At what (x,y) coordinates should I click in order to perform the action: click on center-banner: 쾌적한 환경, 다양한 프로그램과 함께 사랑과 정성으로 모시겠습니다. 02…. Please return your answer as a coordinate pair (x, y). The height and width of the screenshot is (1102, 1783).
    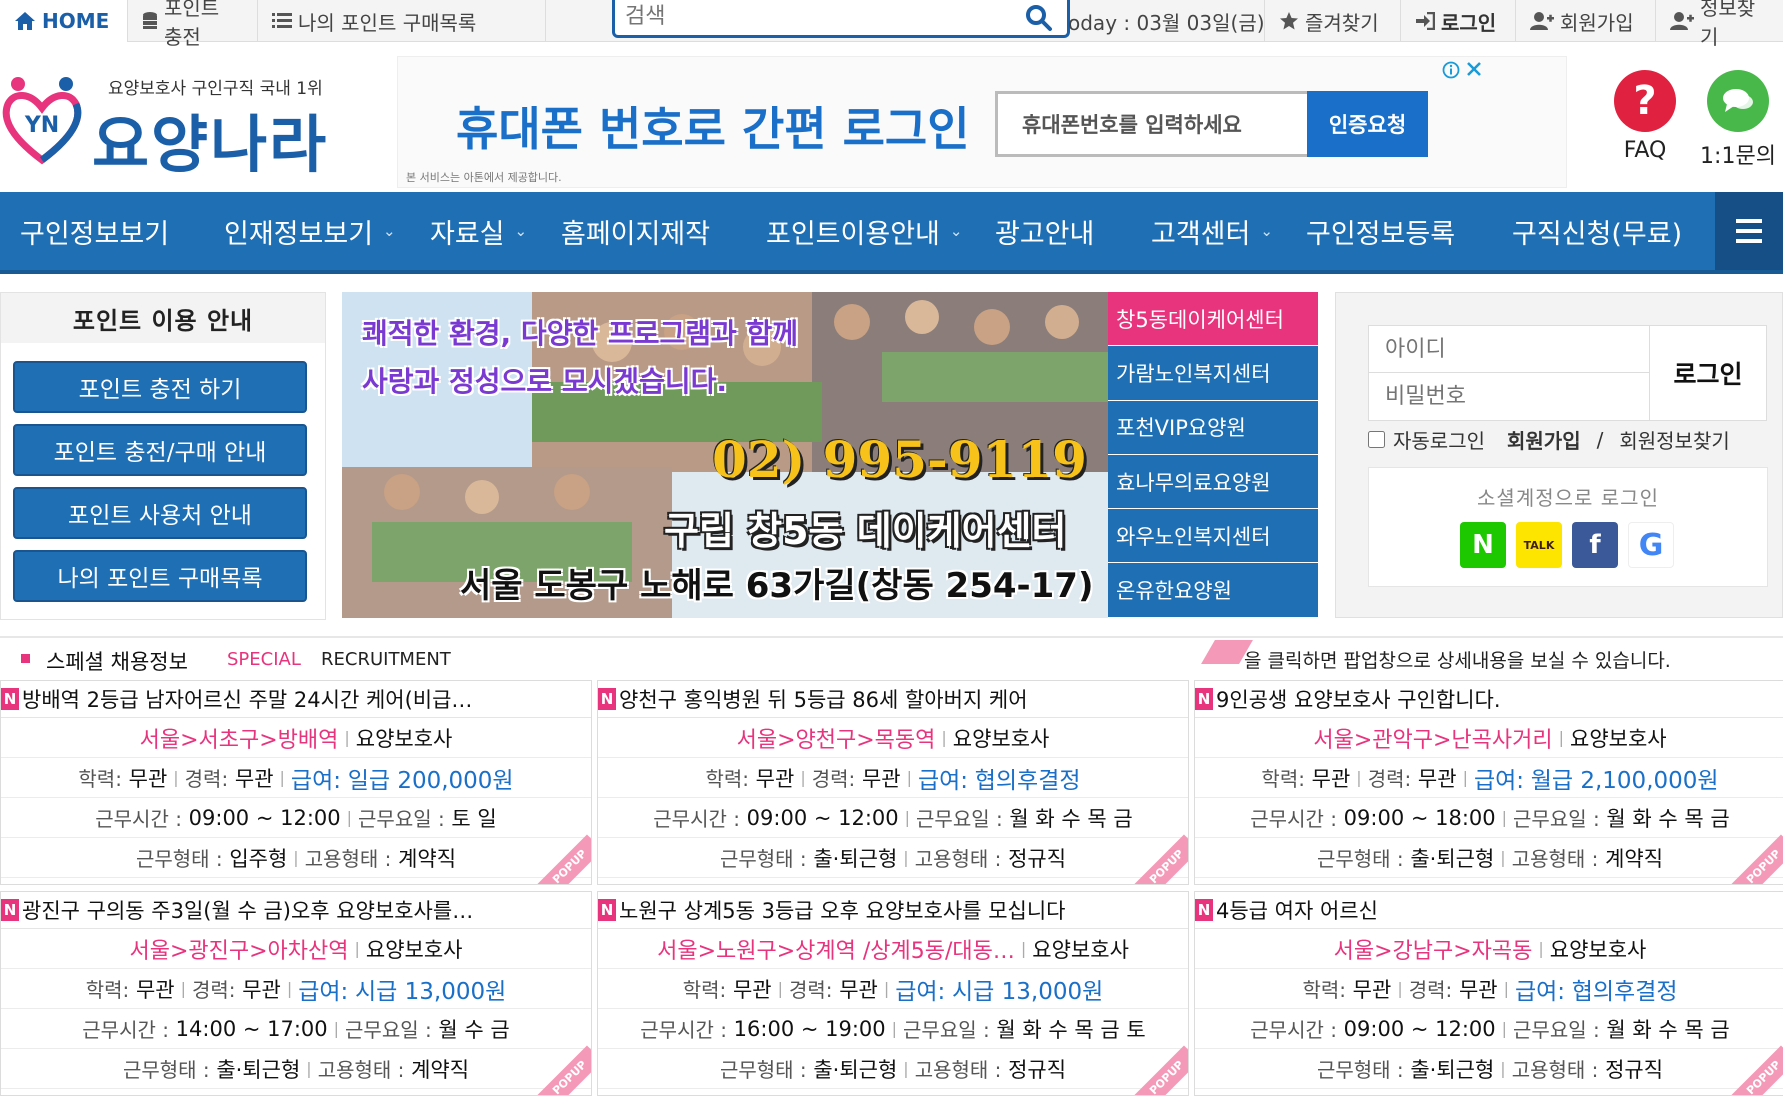
    Looking at the image, I should click on (726, 455).